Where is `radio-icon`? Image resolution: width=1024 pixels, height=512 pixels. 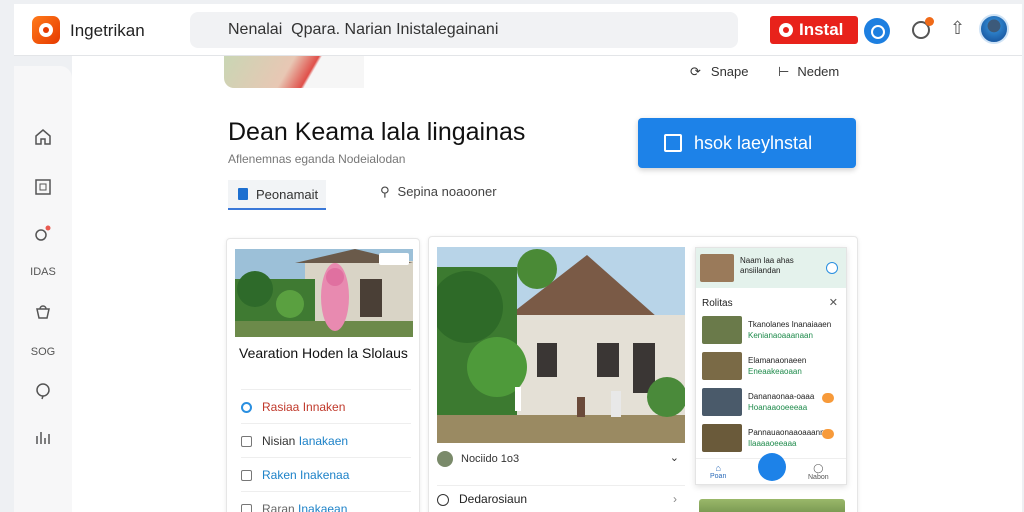 radio-icon is located at coordinates (246, 408).